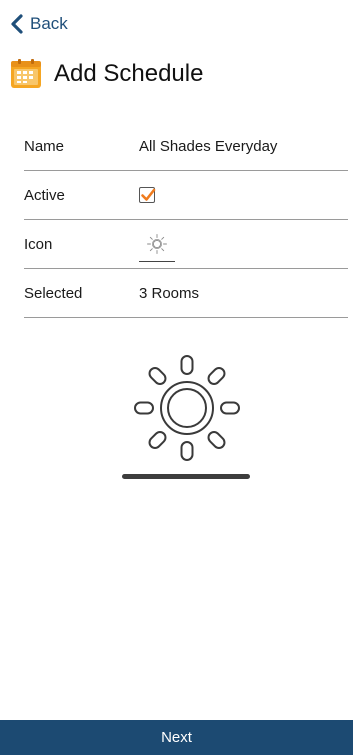 This screenshot has width=353, height=755. Describe the element at coordinates (26, 73) in the screenshot. I see `calendar-icon` at that location.